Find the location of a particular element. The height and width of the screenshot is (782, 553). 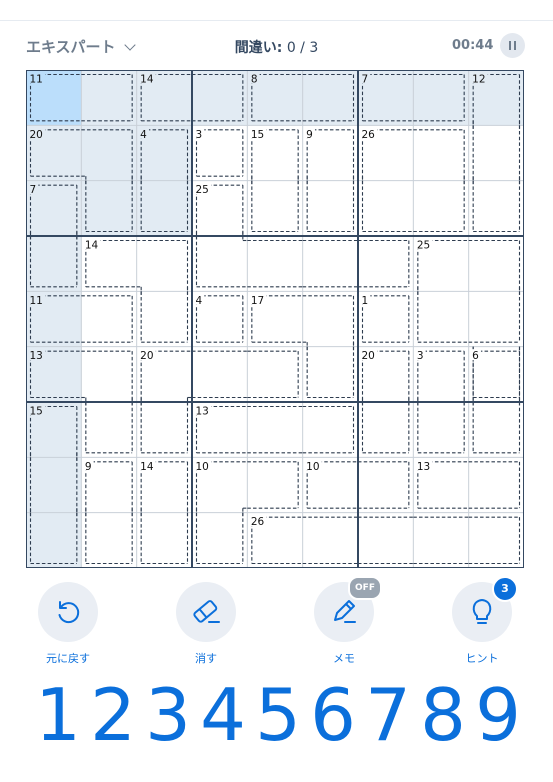

cell-r3c3 is located at coordinates (164, 208).